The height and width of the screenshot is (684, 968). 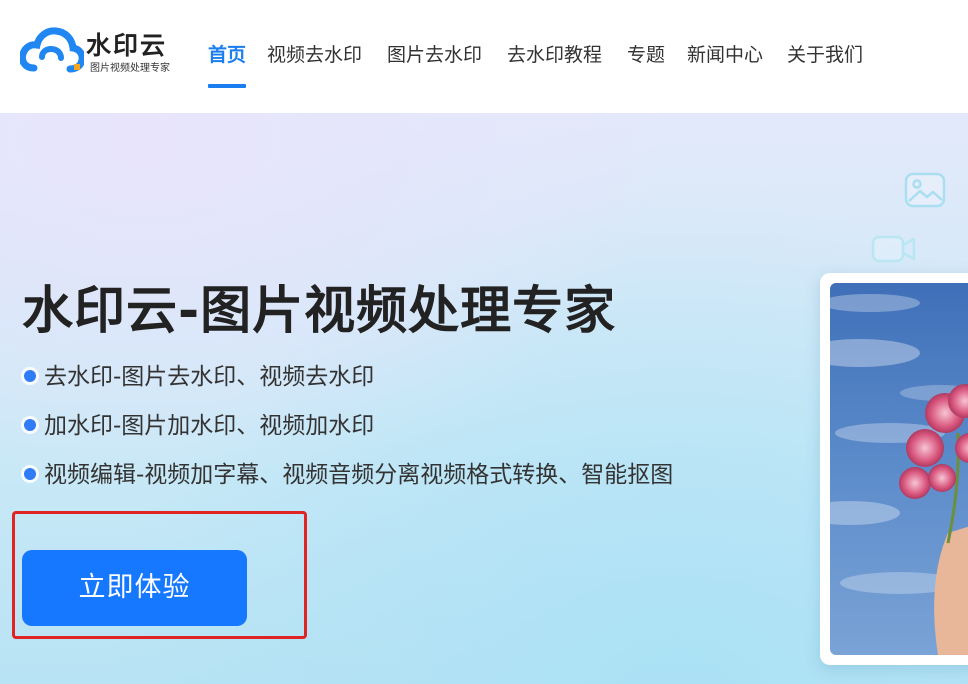 I want to click on feature-item: 去水印-图片去水印、视频去水印, so click(x=198, y=374).